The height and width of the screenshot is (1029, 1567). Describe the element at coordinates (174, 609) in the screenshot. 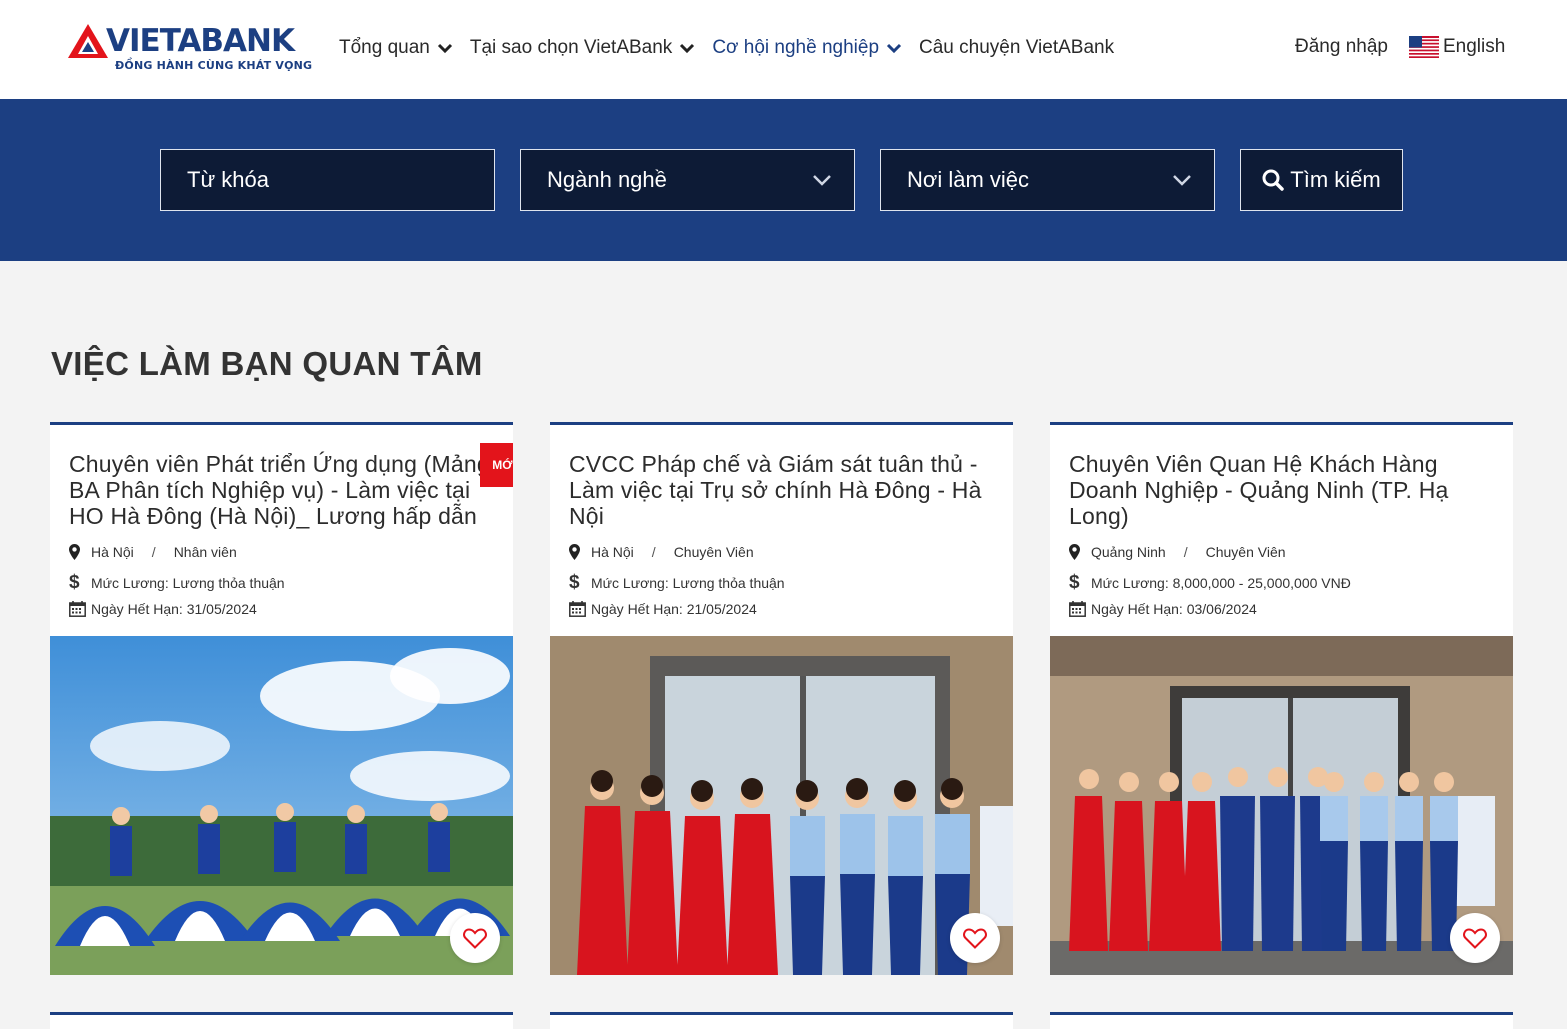

I see `job-deadline: Ngày Hết Hạn: 31/05/2024` at that location.